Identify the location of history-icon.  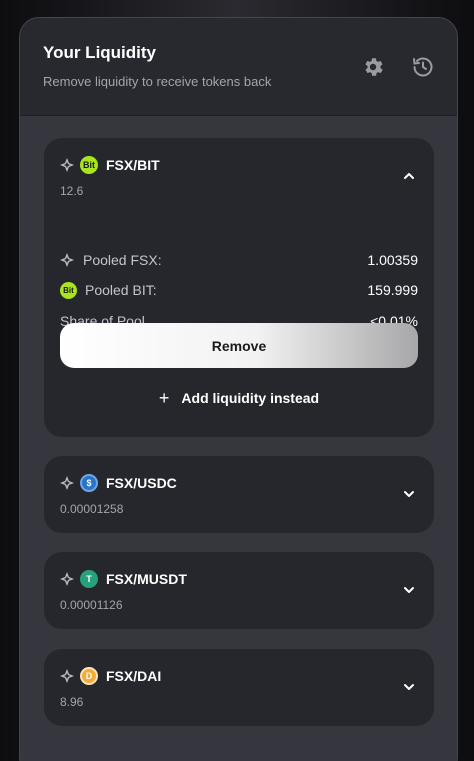
(423, 67).